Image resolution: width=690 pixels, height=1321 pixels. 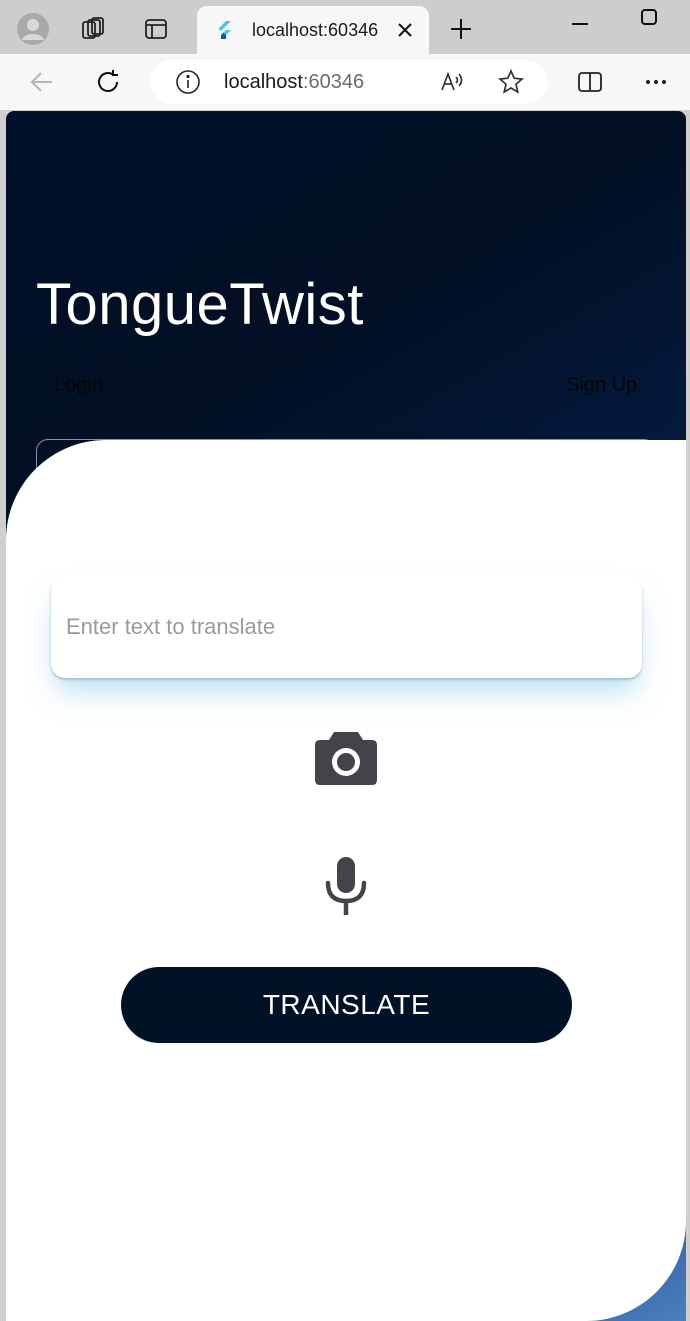 What do you see at coordinates (580, 19) in the screenshot?
I see `window-minimize-icon` at bounding box center [580, 19].